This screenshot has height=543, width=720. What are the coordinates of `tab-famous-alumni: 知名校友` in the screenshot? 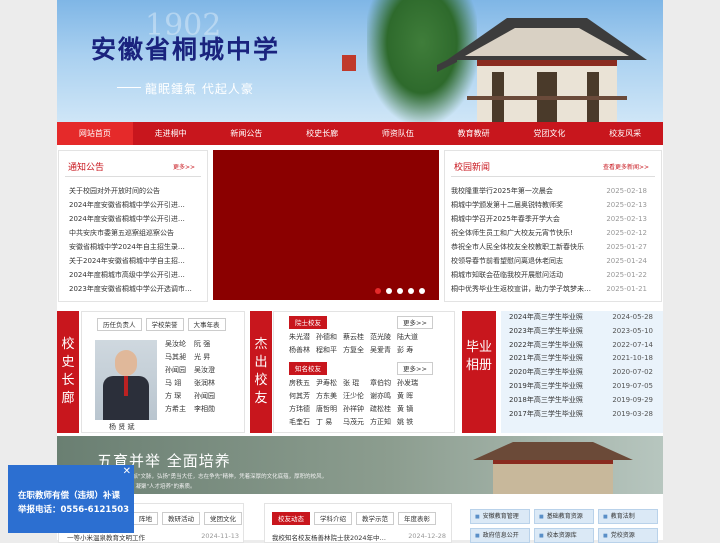 It's located at (308, 368).